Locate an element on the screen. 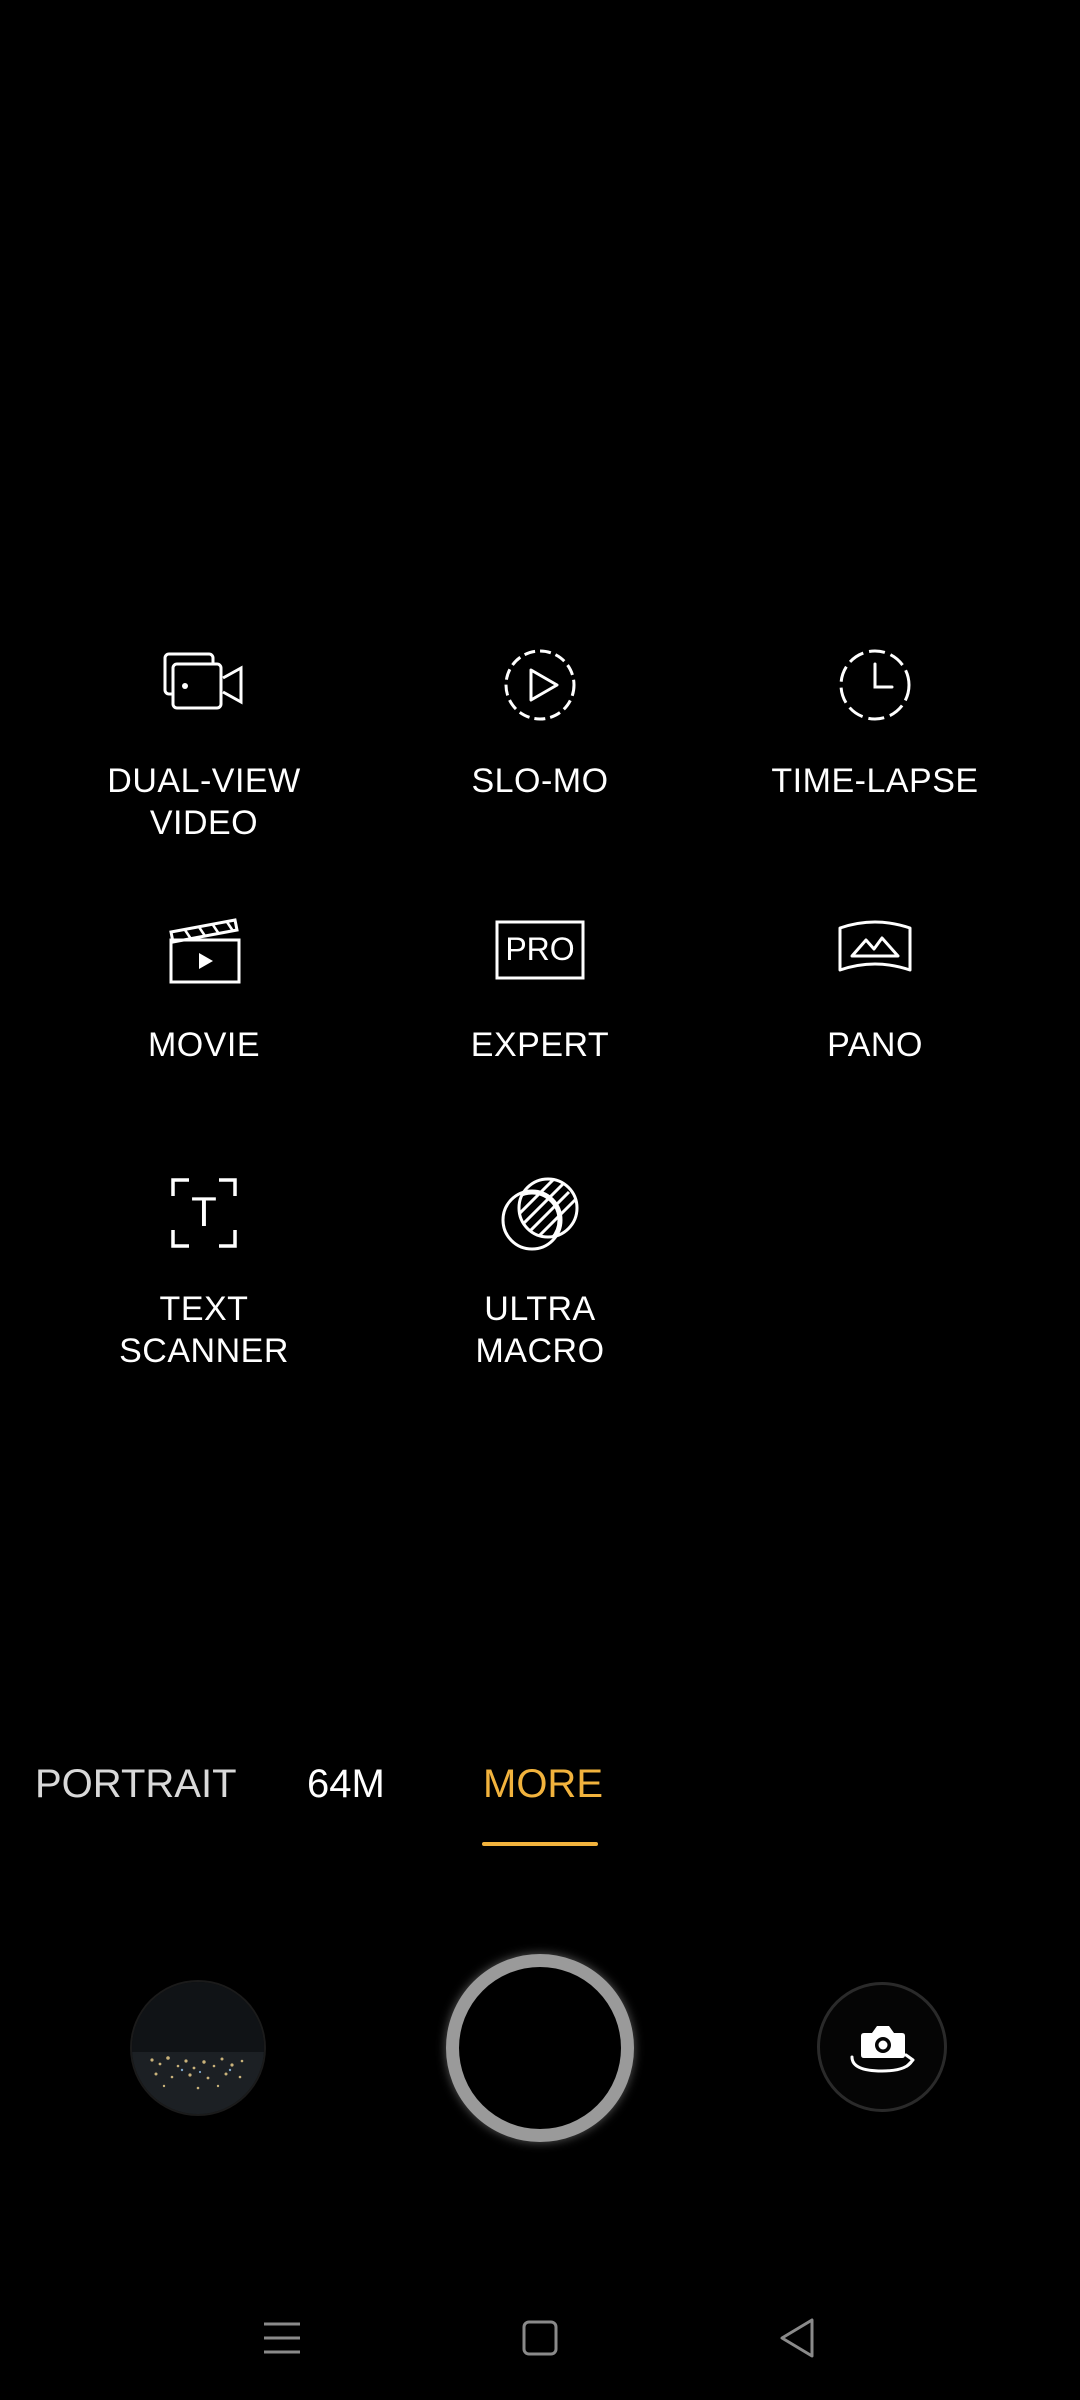  mode-pano: PANO is located at coordinates (875, 985).